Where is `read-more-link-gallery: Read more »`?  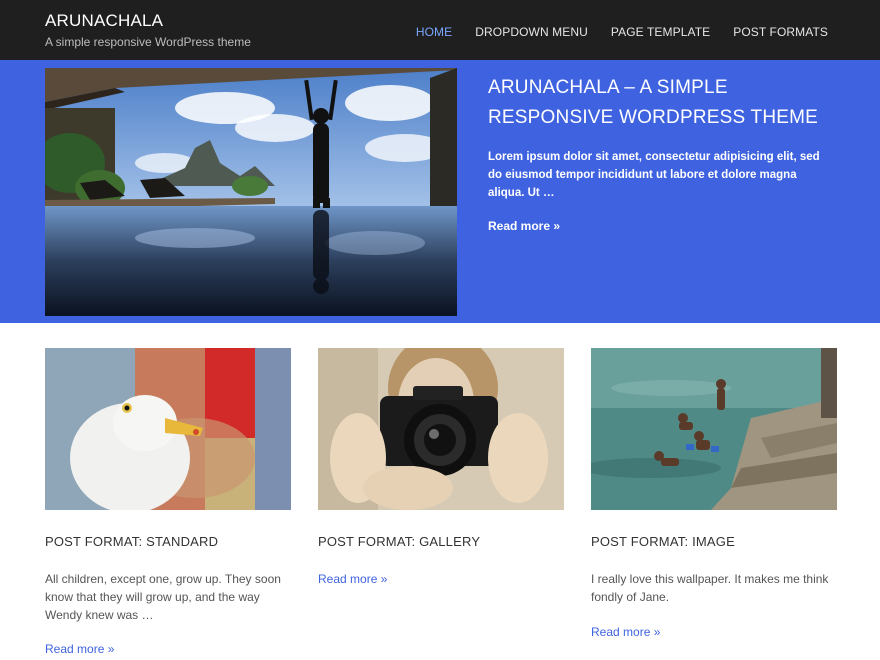
read-more-link-gallery: Read more » is located at coordinates (352, 579).